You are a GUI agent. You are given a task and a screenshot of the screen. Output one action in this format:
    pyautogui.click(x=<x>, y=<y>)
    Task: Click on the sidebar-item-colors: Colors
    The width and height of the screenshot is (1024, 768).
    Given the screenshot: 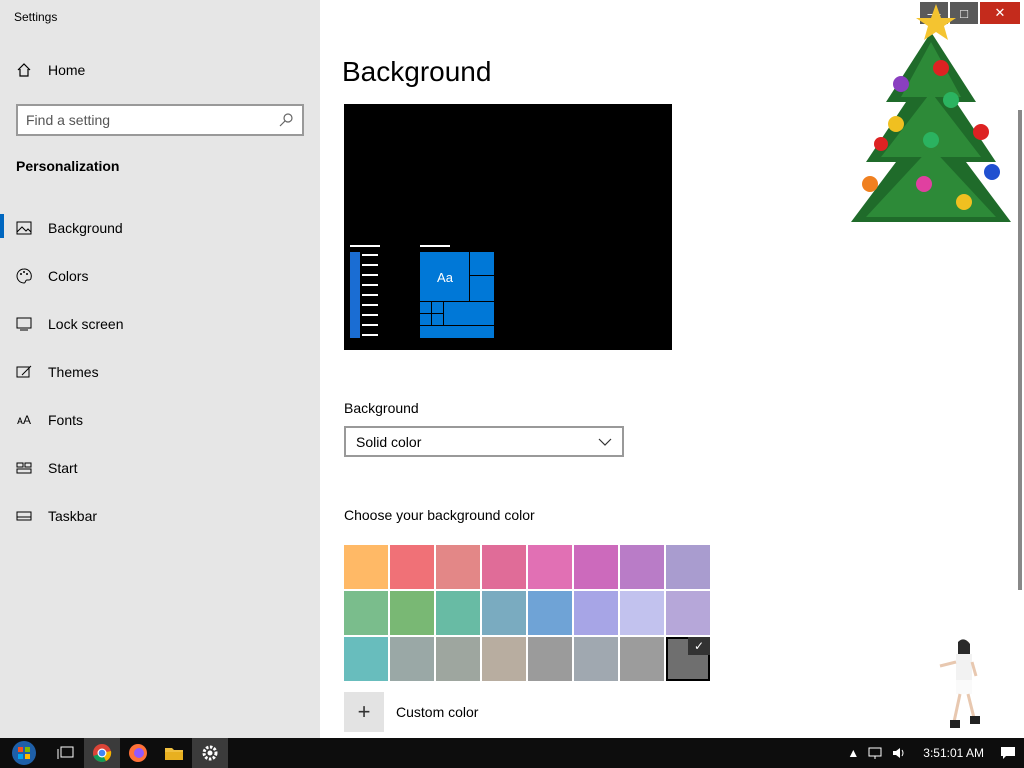 What is the action you would take?
    pyautogui.click(x=160, y=276)
    